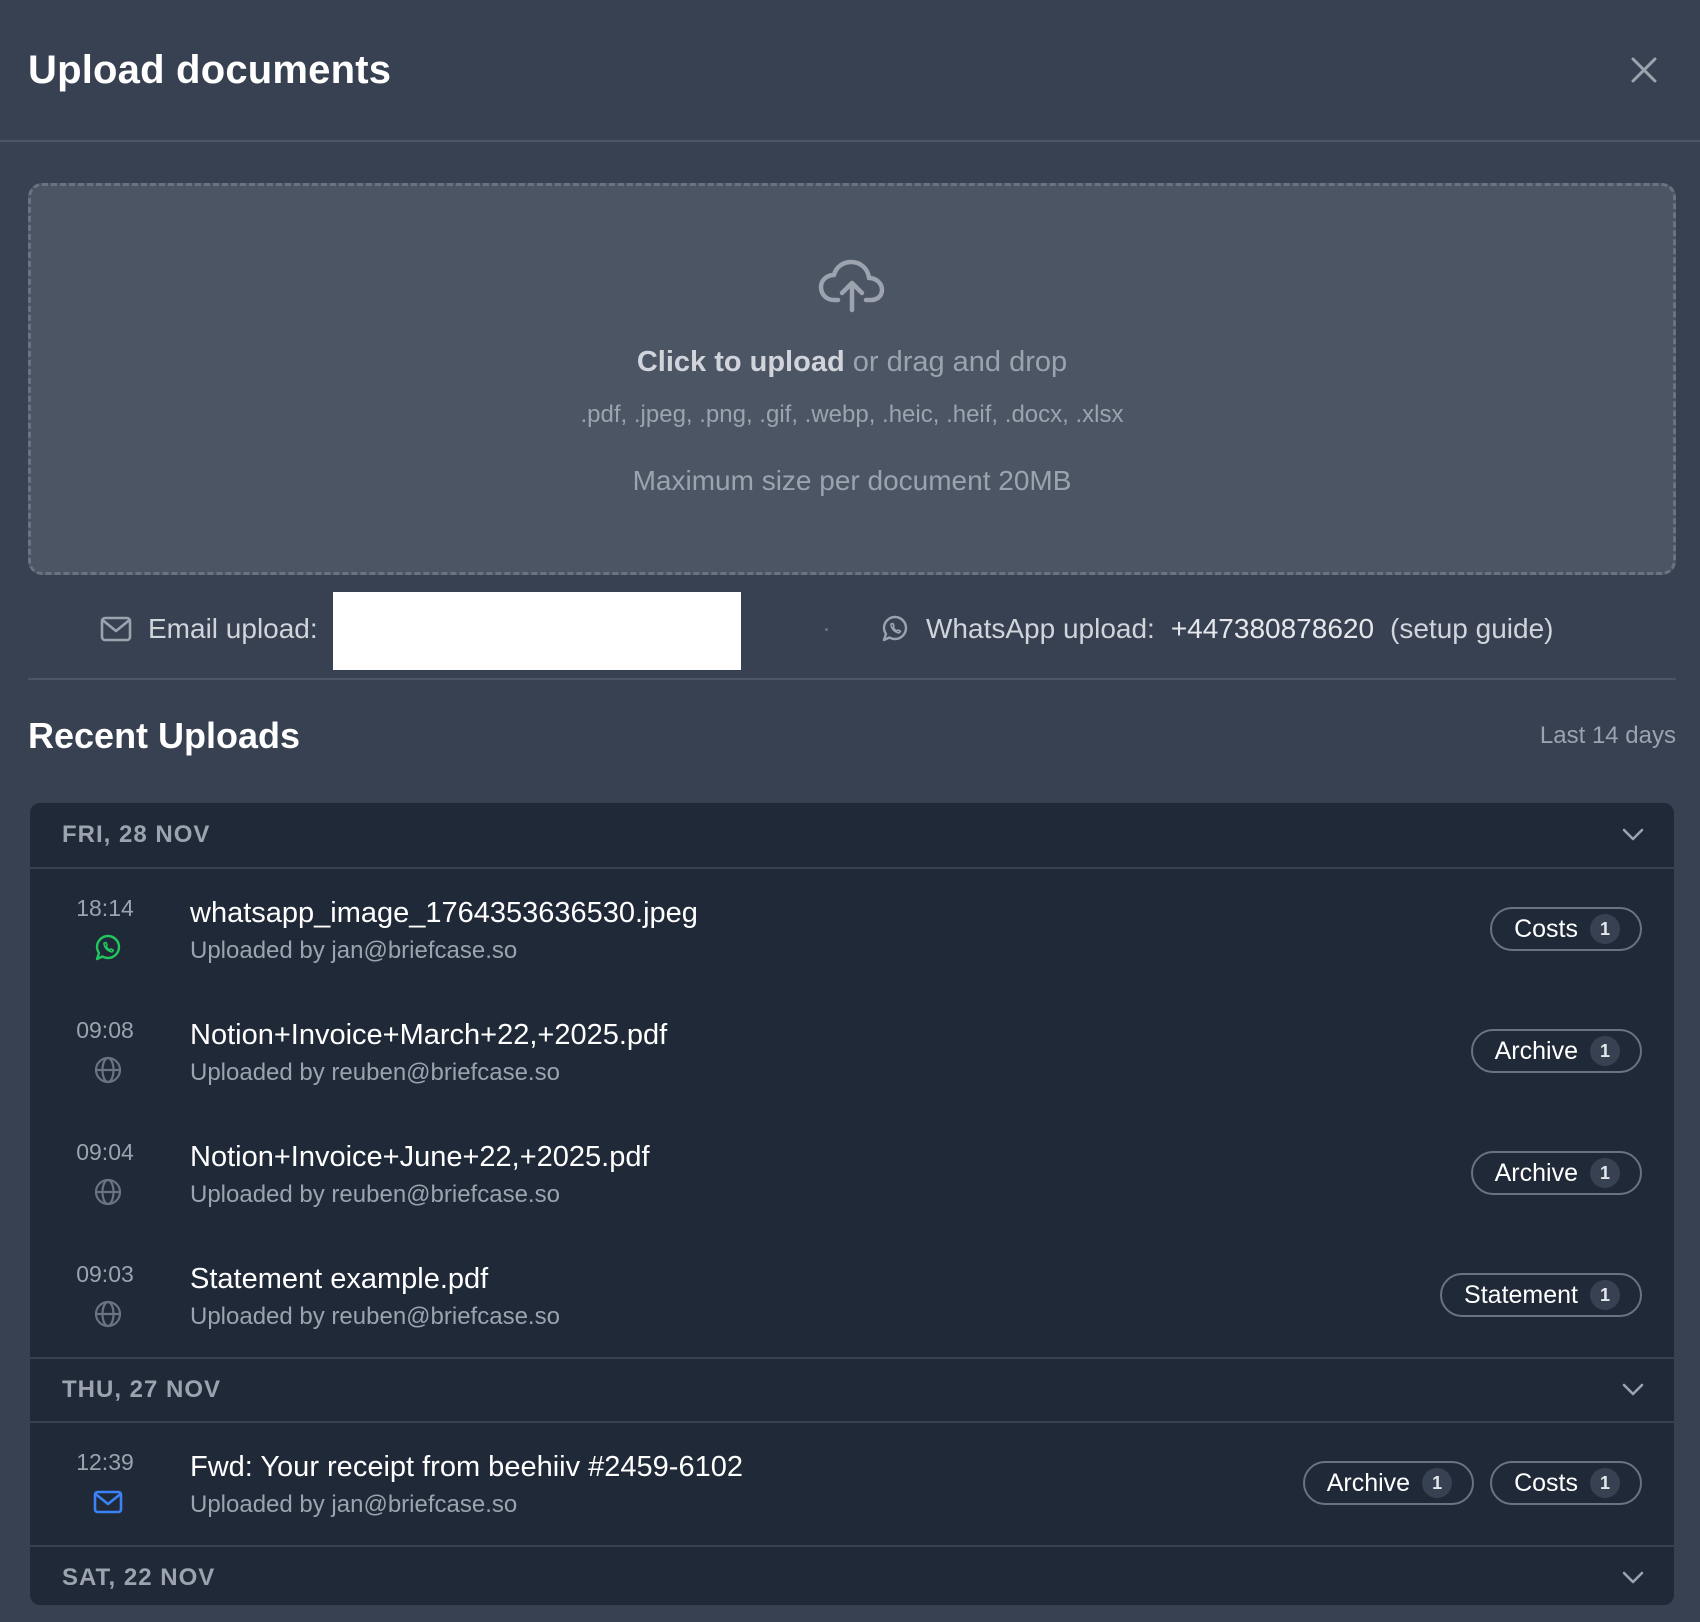  I want to click on category-tag: Statement 1, so click(1541, 1295).